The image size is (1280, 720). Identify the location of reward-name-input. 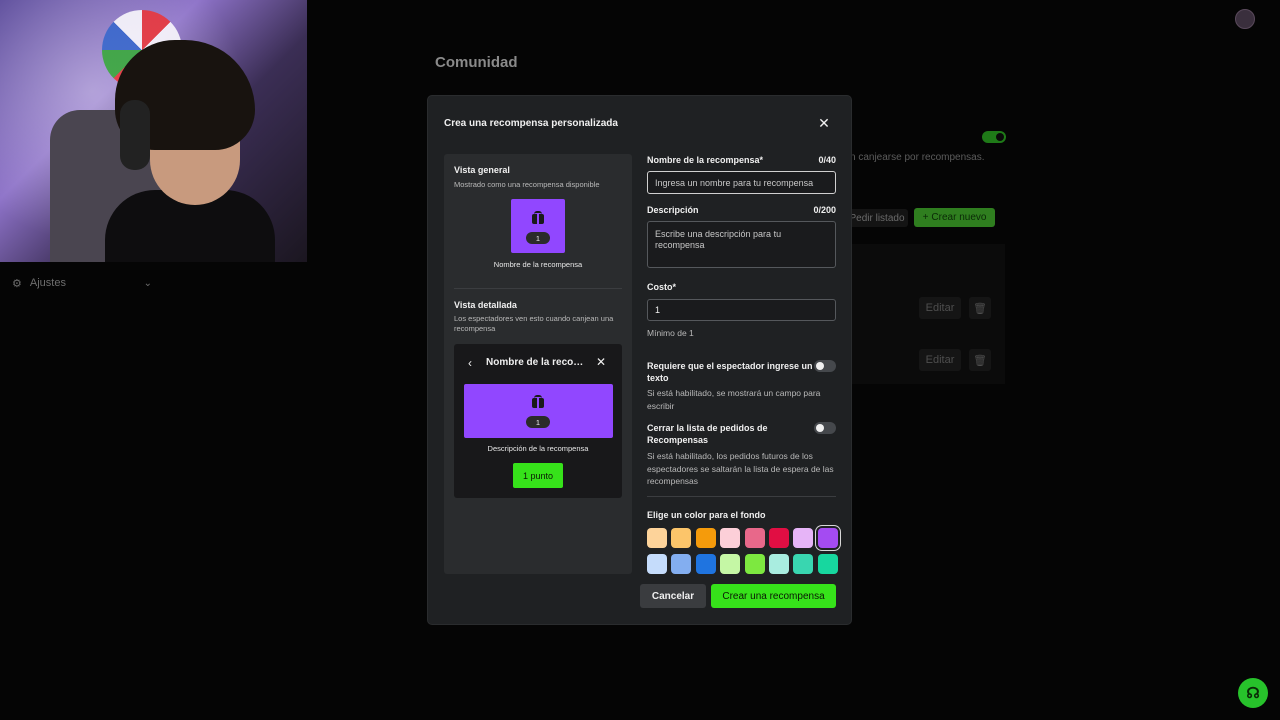
(741, 182).